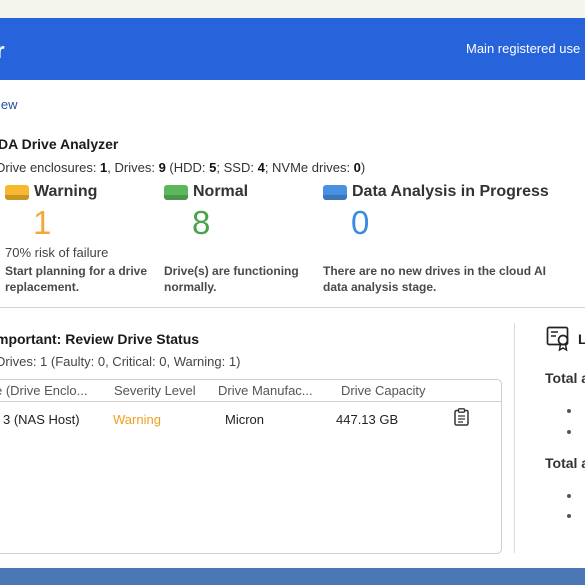 The height and width of the screenshot is (585, 585). I want to click on stat-analysis-label: Data Analysis in Progress, so click(450, 191).